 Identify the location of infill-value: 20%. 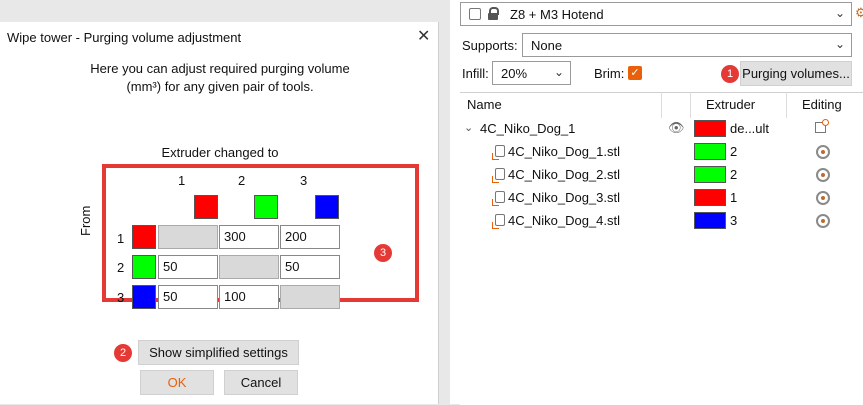
(514, 73).